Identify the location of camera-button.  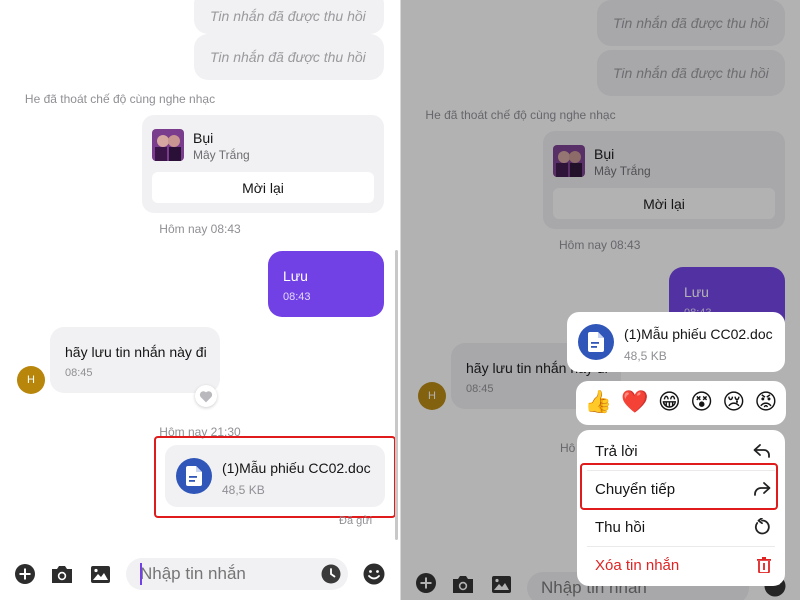
(62, 574).